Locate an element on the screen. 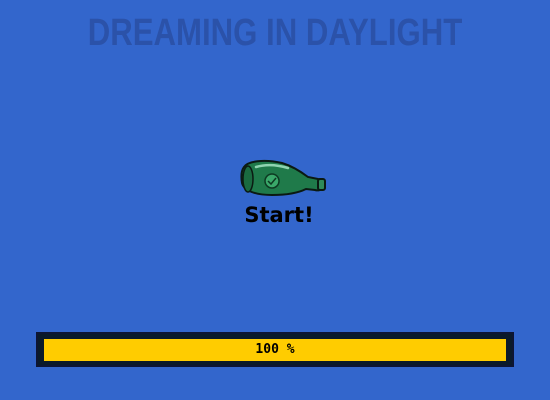 The height and width of the screenshot is (400, 550). loading-progress-bar: 100 % is located at coordinates (275, 349).